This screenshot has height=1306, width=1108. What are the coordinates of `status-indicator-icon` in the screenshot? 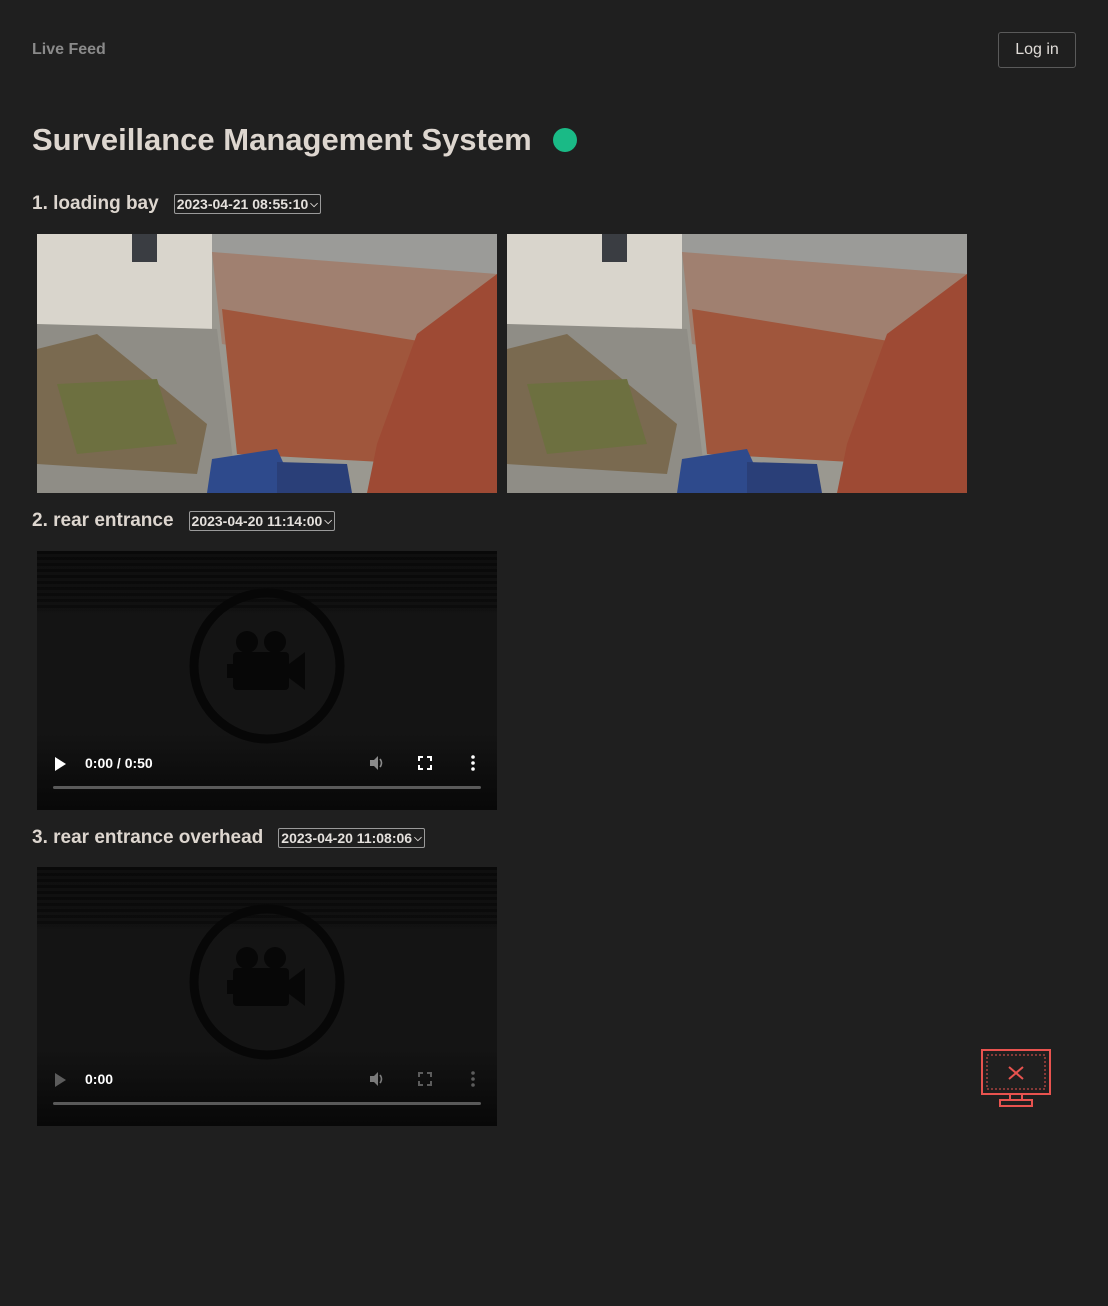 It's located at (564, 140).